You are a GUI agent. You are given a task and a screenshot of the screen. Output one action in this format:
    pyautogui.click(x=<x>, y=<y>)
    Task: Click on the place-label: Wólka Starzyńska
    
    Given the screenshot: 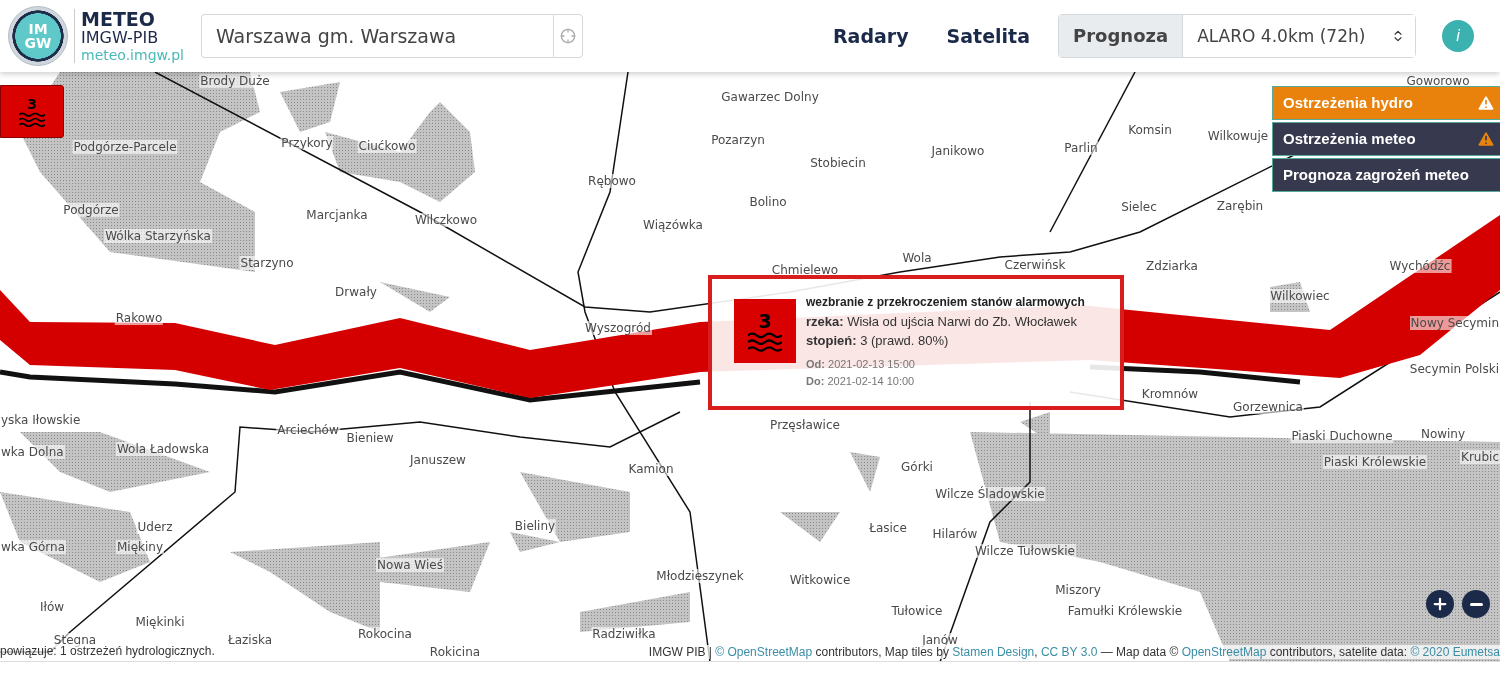 What is the action you would take?
    pyautogui.click(x=158, y=235)
    